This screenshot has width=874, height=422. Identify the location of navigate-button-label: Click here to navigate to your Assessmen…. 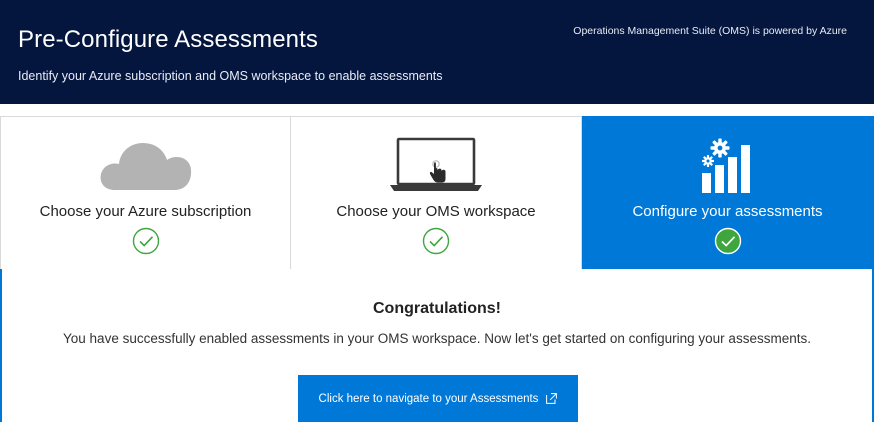
(428, 398).